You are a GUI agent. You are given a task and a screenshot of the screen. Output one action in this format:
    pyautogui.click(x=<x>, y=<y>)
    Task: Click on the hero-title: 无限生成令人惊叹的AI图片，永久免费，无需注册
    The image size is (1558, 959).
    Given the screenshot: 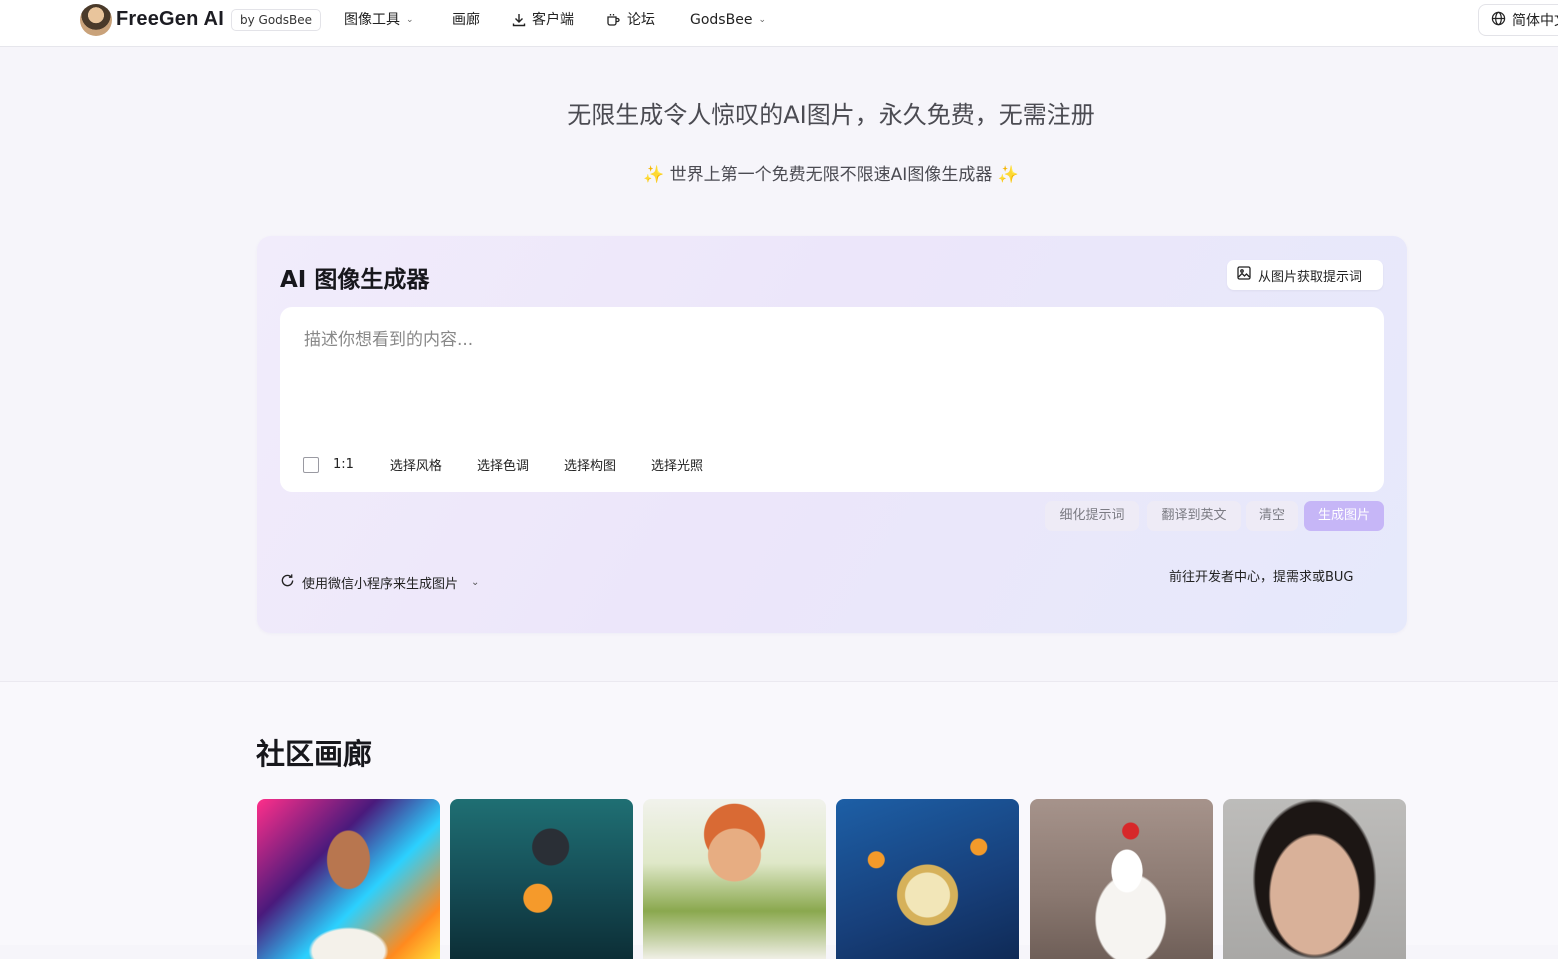 What is the action you would take?
    pyautogui.click(x=831, y=115)
    